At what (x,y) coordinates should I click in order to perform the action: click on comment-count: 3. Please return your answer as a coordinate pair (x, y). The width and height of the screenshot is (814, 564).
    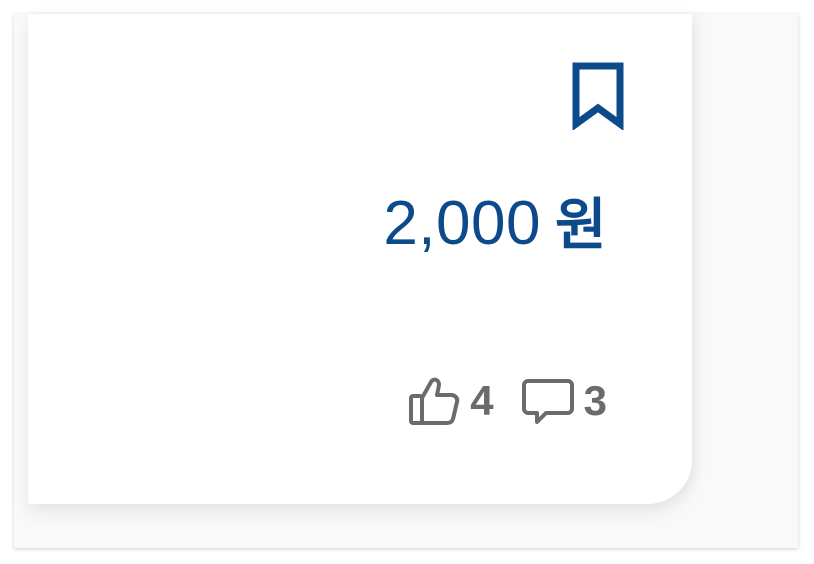
    Looking at the image, I should click on (595, 400).